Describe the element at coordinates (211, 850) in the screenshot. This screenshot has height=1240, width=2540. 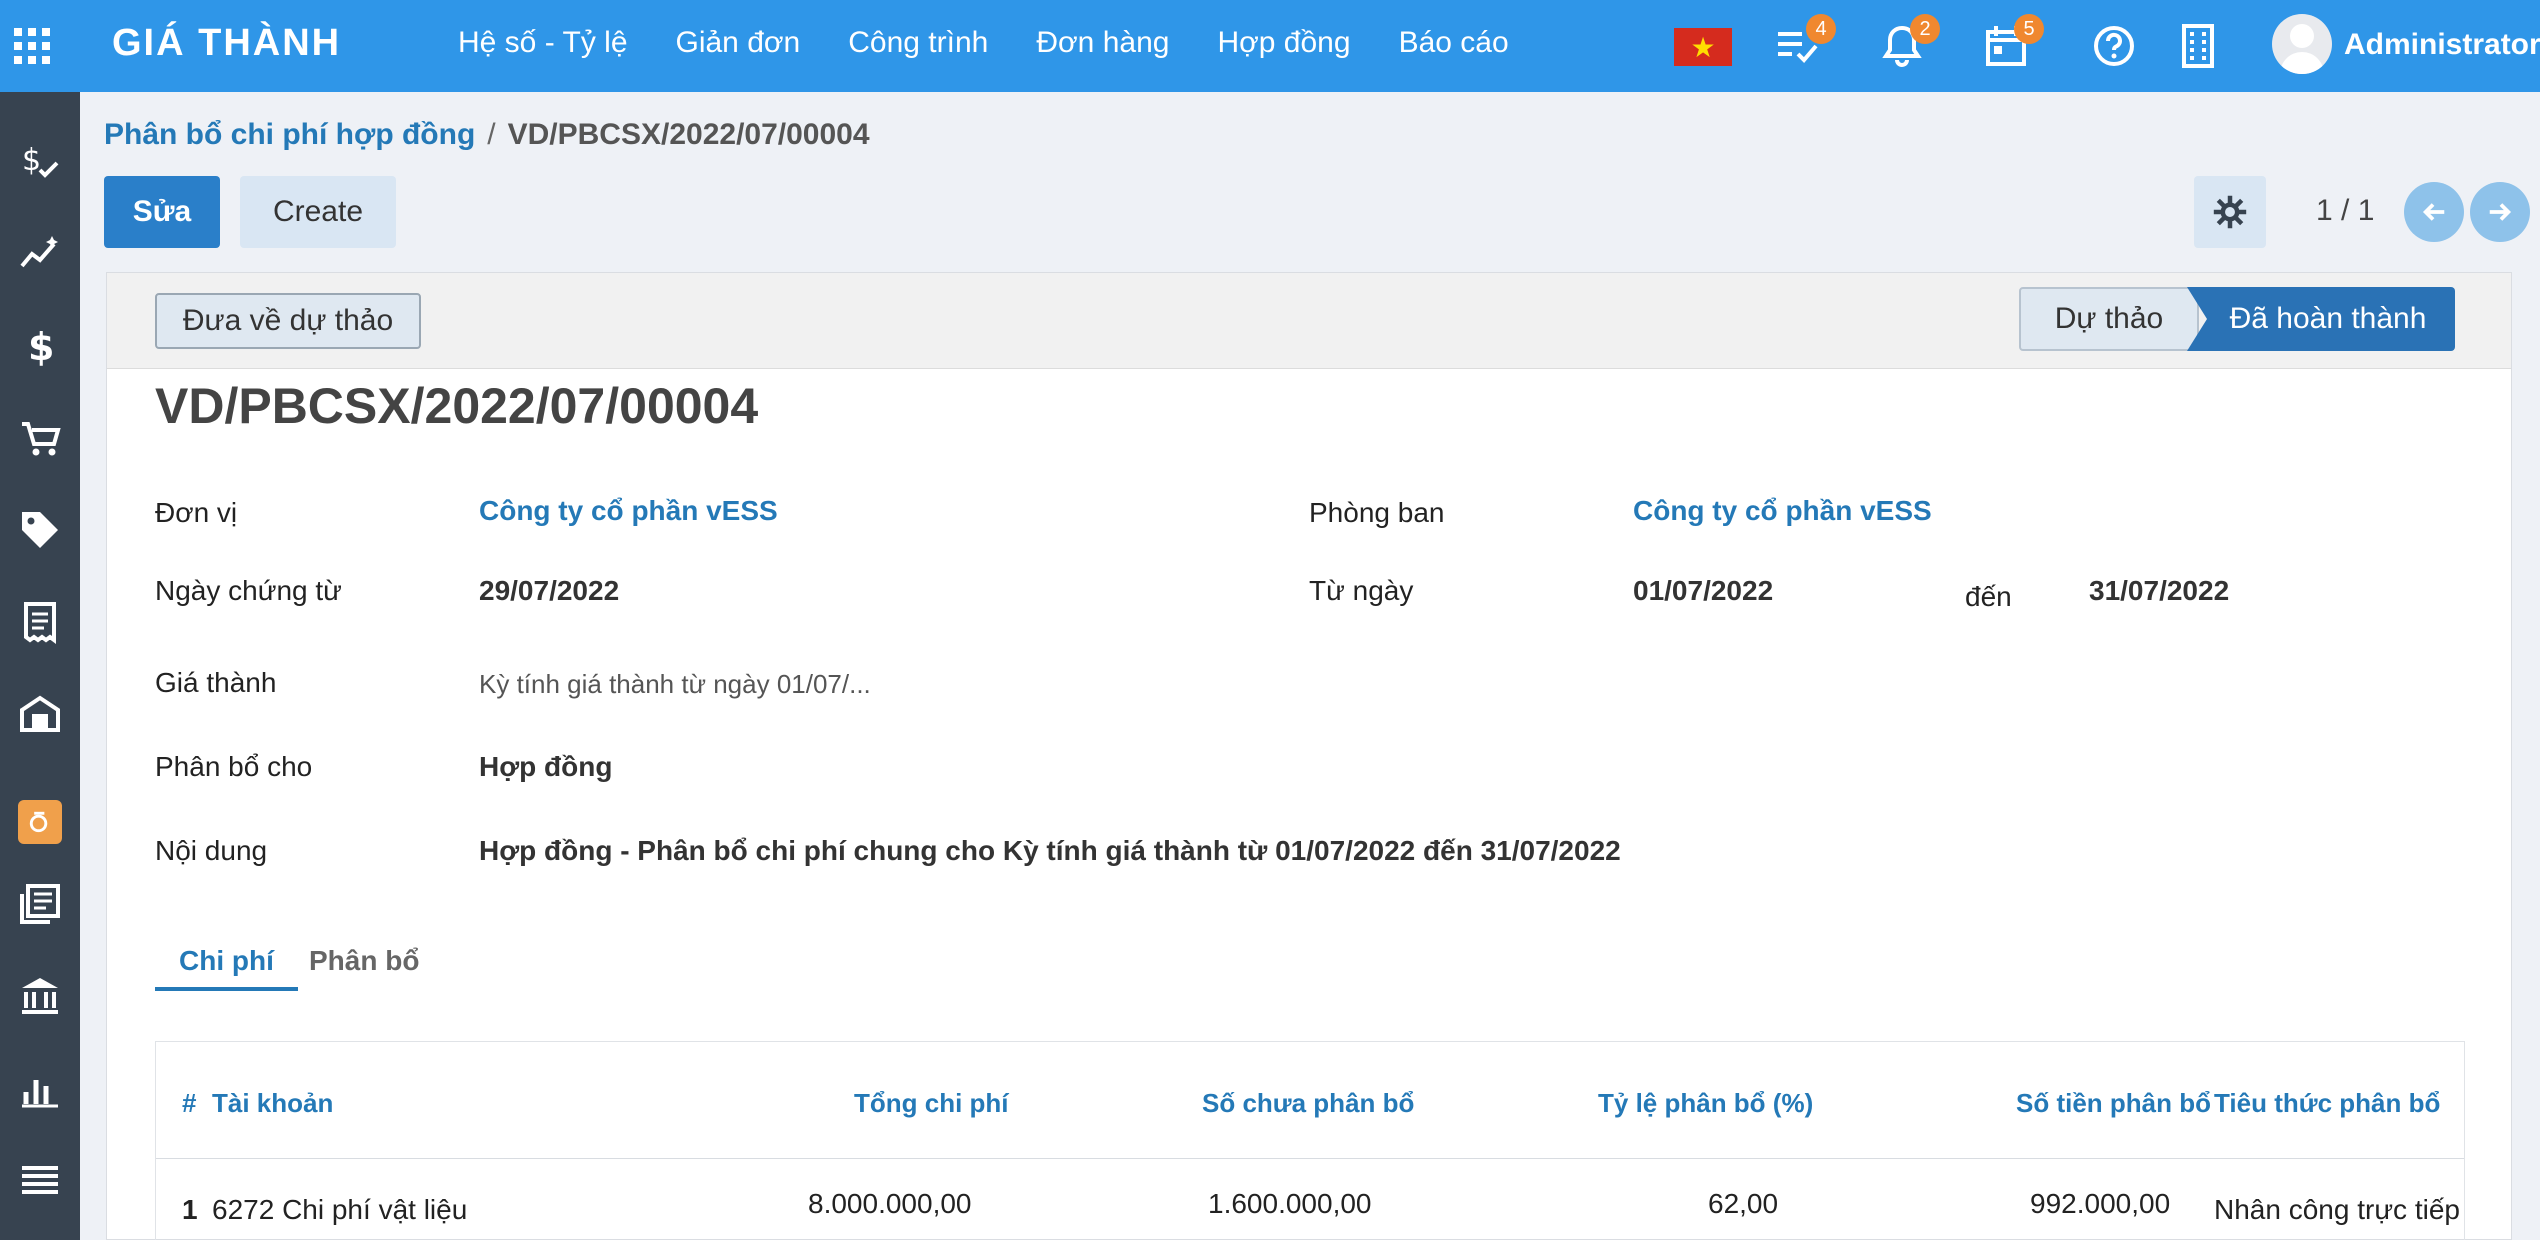
I see `noi-dung-label: Nội dung` at that location.